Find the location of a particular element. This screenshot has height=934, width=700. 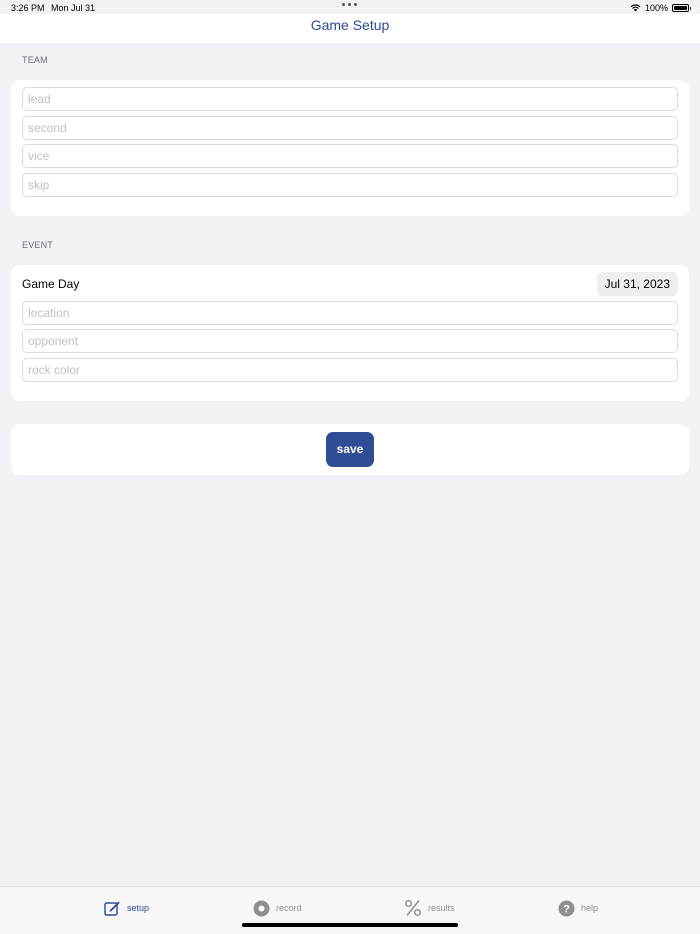

tab-setup: setup is located at coordinates (126, 908).